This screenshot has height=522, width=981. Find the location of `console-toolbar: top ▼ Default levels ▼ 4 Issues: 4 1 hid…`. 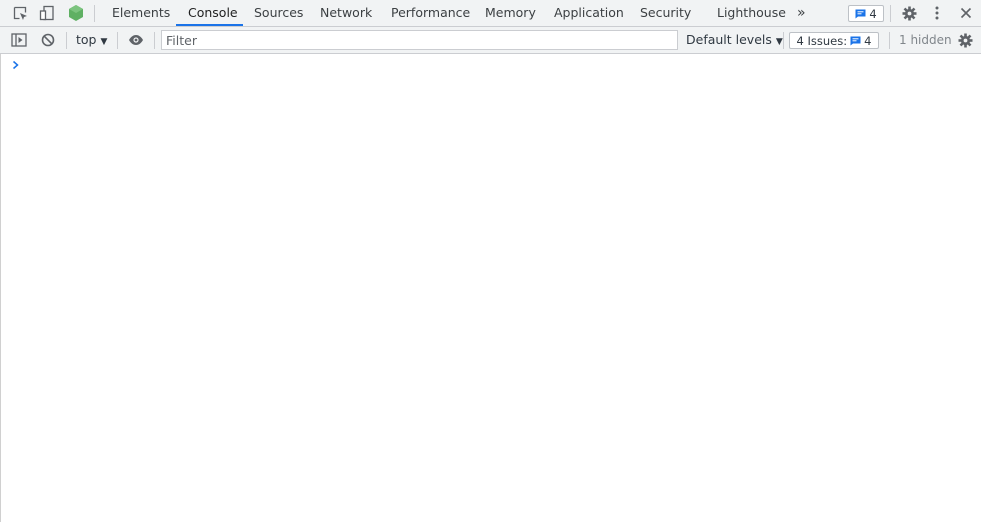

console-toolbar: top ▼ Default levels ▼ 4 Issues: 4 1 hid… is located at coordinates (490, 40).